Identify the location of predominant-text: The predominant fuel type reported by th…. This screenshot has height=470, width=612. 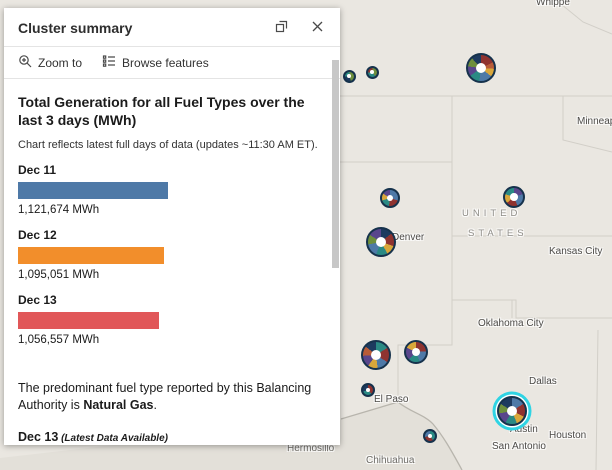
(169, 397).